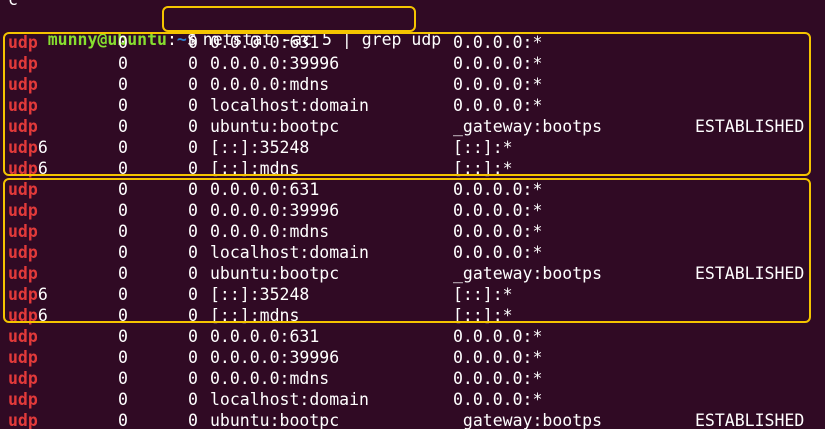  I want to click on table-row: udp6 0 0 [::]:35248 [::]:*, so click(412, 147).